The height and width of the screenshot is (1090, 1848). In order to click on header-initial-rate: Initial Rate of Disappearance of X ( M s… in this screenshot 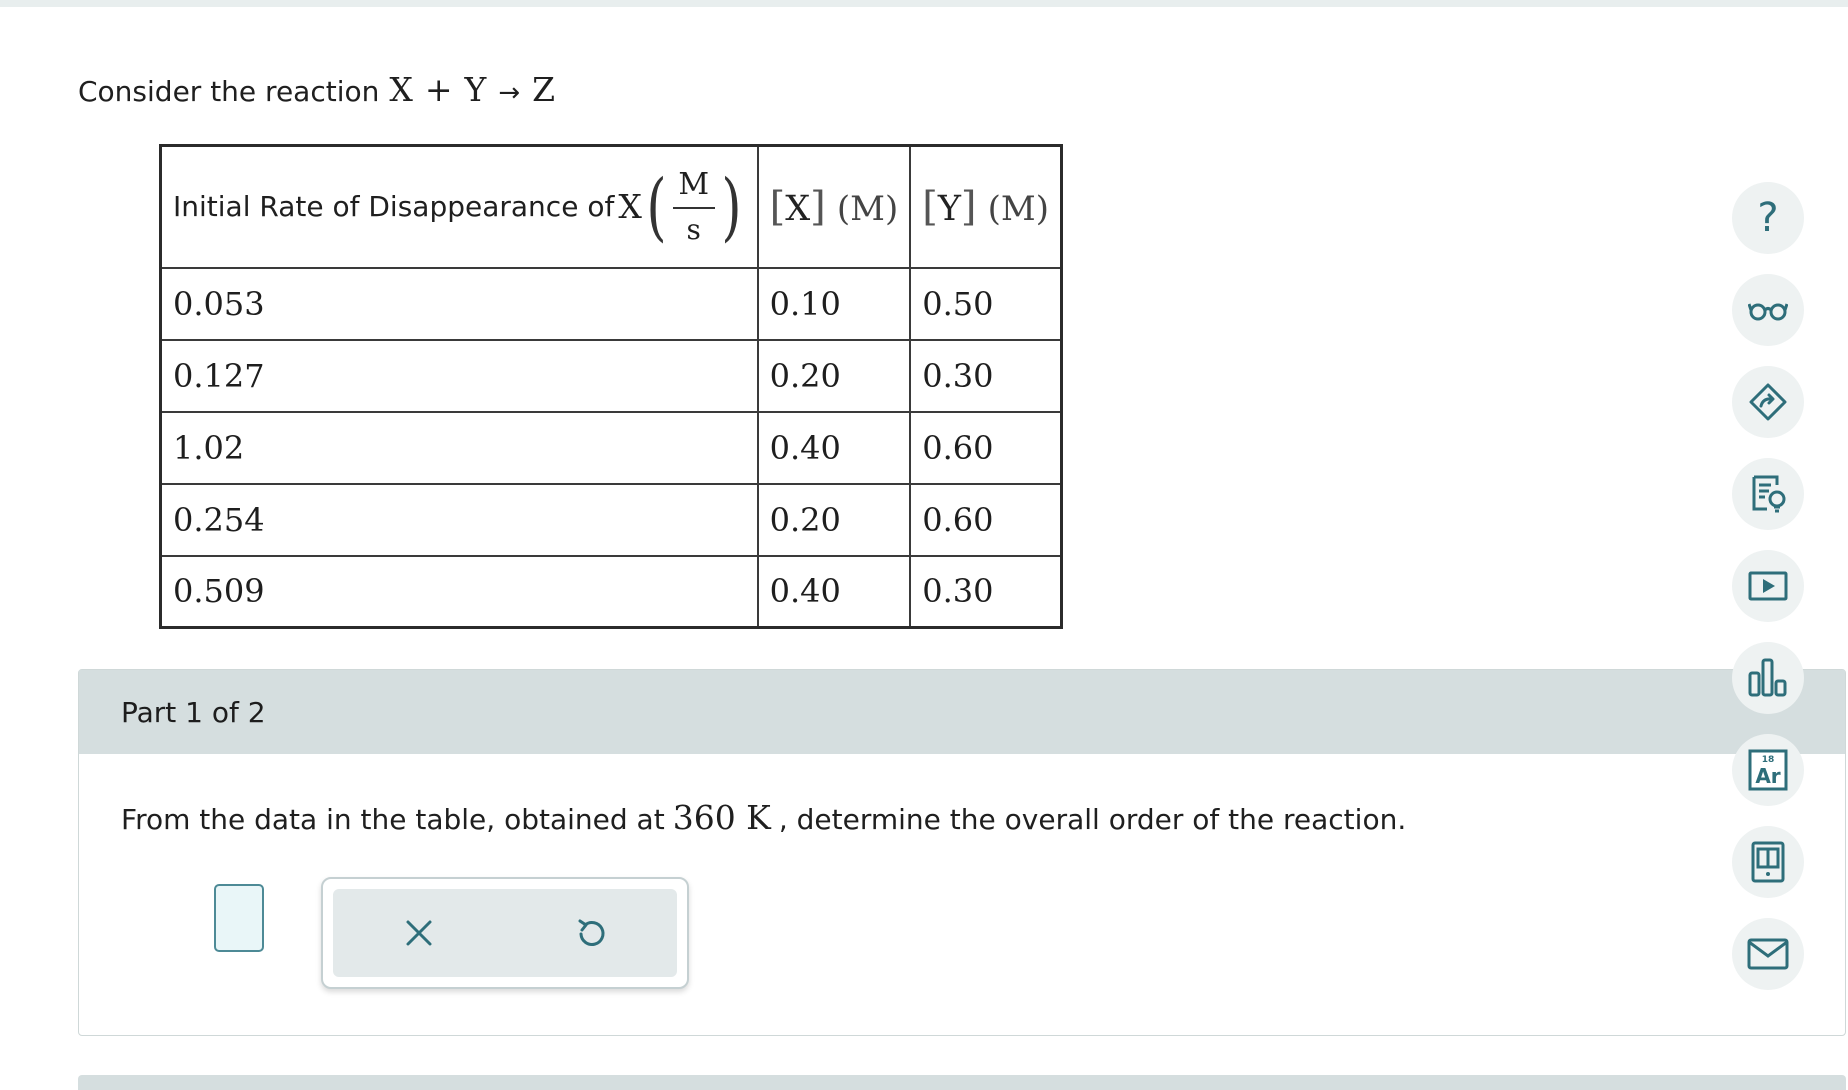, I will do `click(459, 206)`.